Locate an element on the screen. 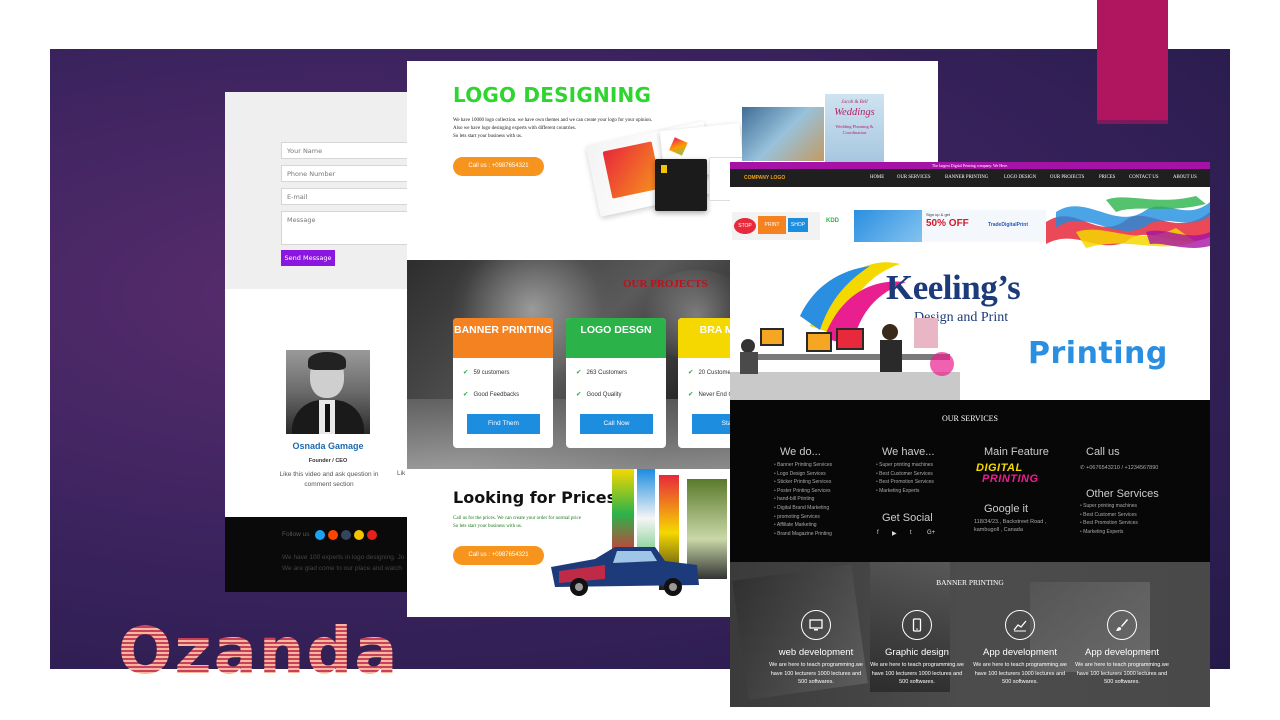  google-it-heading: Google it is located at coordinates (1006, 509).